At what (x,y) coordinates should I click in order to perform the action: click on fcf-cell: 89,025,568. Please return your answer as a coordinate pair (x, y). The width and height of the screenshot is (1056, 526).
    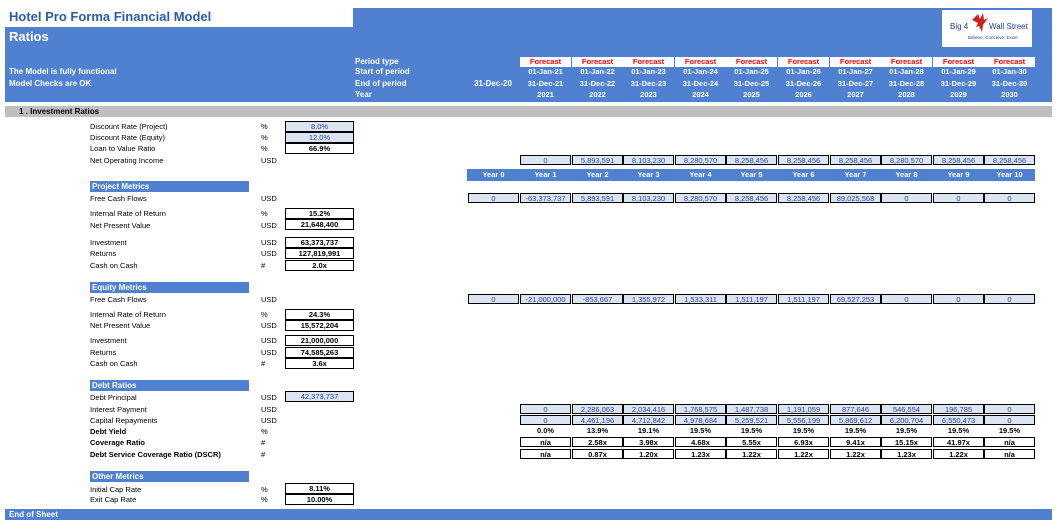
    Looking at the image, I should click on (855, 198).